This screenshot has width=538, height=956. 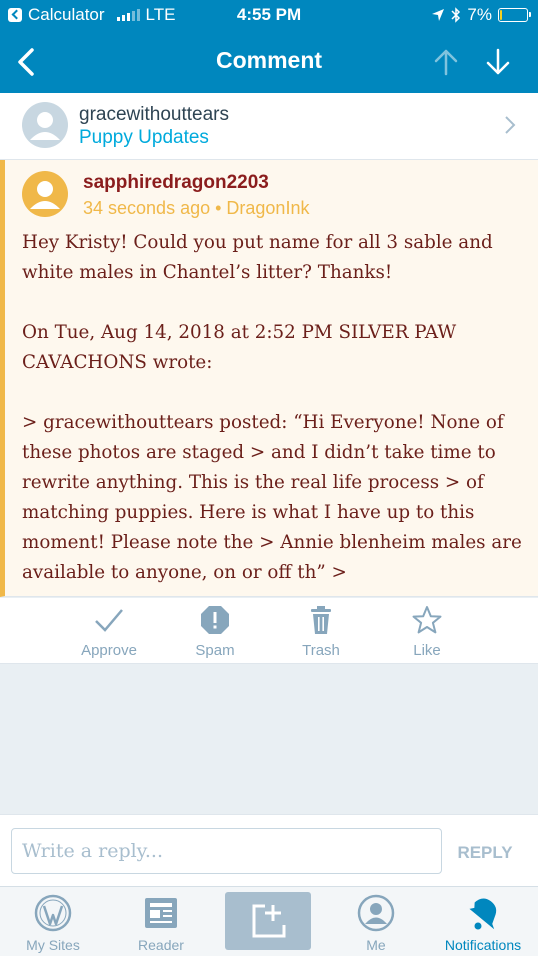 What do you see at coordinates (427, 650) in the screenshot?
I see `like-label: Like` at bounding box center [427, 650].